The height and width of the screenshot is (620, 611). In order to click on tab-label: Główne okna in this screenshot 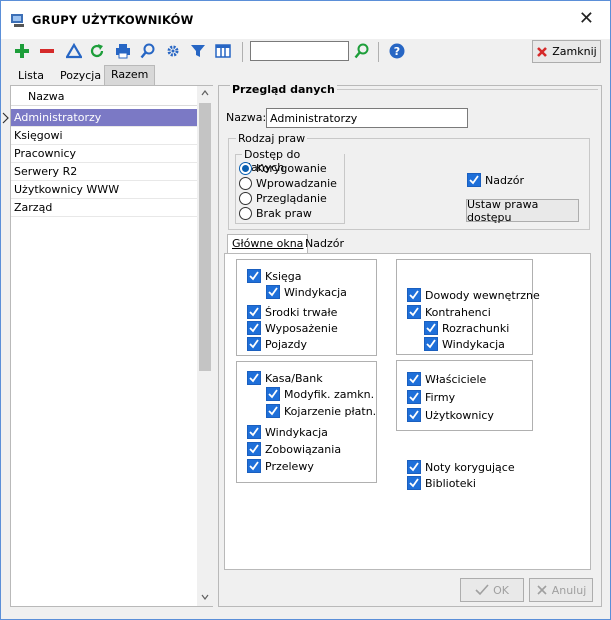, I will do `click(268, 243)`.